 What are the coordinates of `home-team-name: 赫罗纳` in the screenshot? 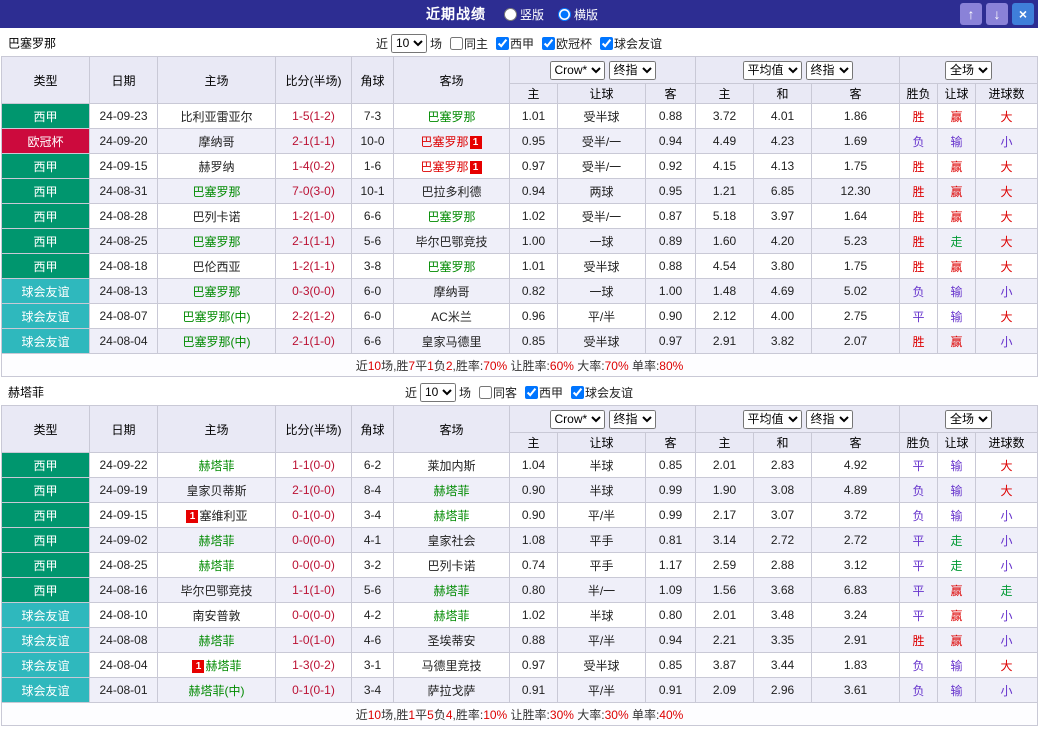 It's located at (216, 167).